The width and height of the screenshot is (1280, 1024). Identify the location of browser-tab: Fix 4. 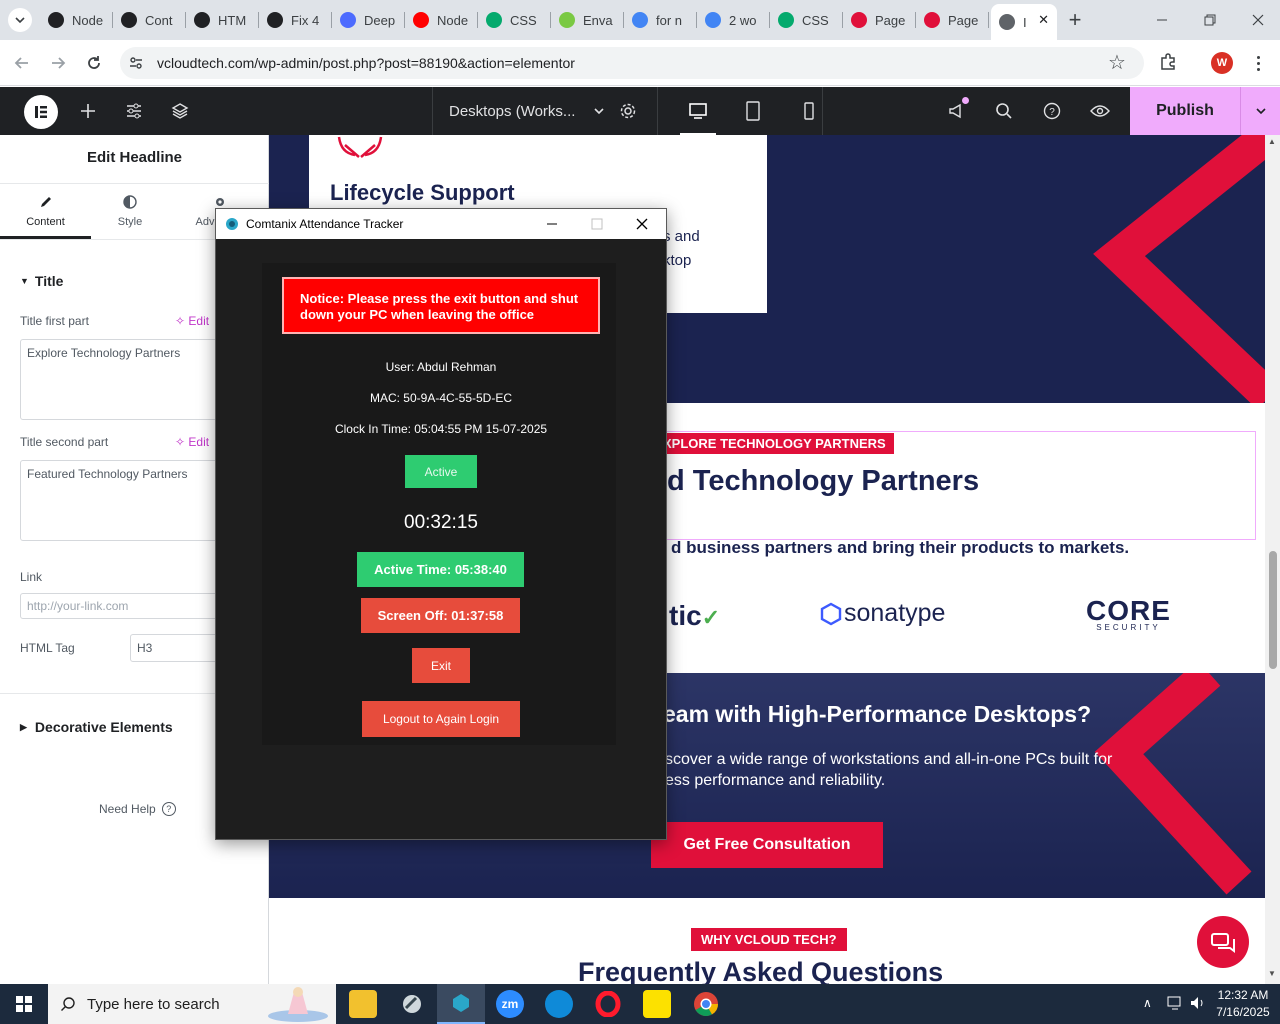
(295, 20).